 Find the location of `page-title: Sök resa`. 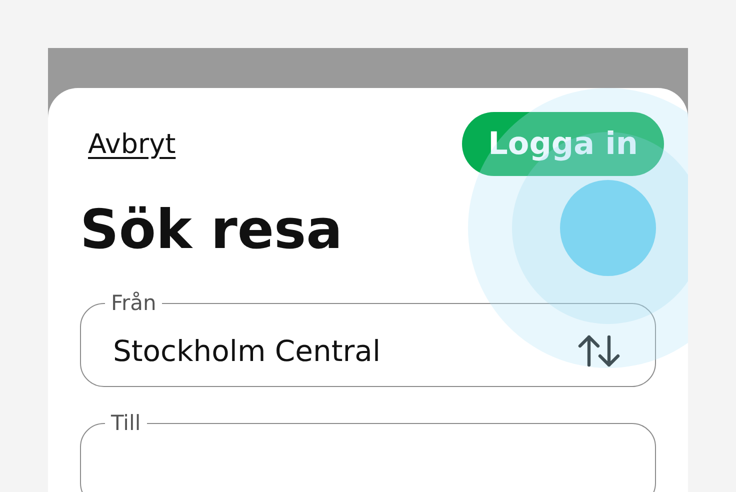

page-title: Sök resa is located at coordinates (212, 229).